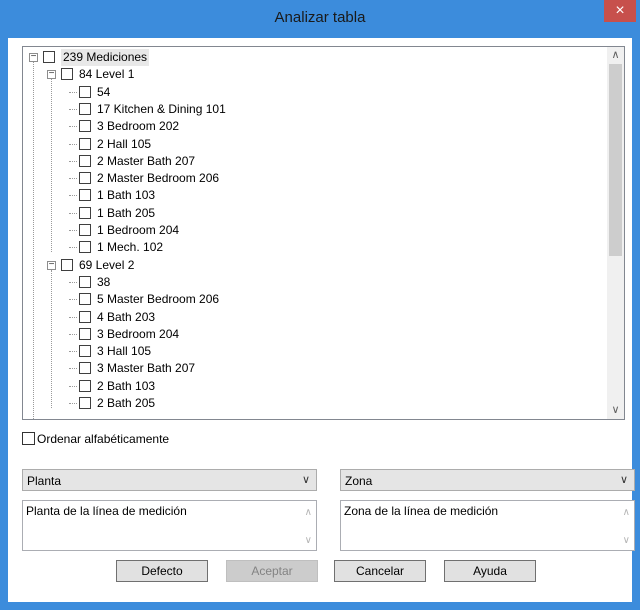 Image resolution: width=640 pixels, height=610 pixels. Describe the element at coordinates (138, 333) in the screenshot. I see `tree-item-label: 3 Bedroom 204` at that location.